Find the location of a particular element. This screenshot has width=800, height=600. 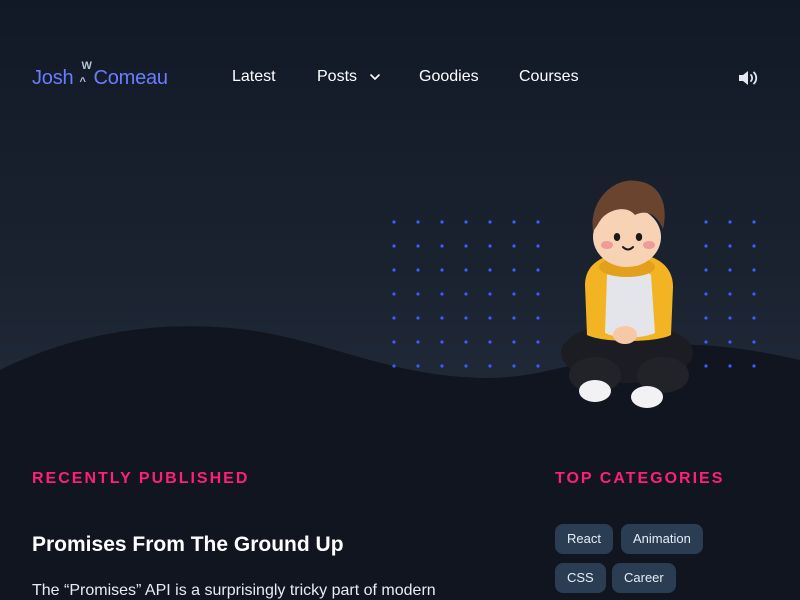

nav-courses: Courses is located at coordinates (549, 77).